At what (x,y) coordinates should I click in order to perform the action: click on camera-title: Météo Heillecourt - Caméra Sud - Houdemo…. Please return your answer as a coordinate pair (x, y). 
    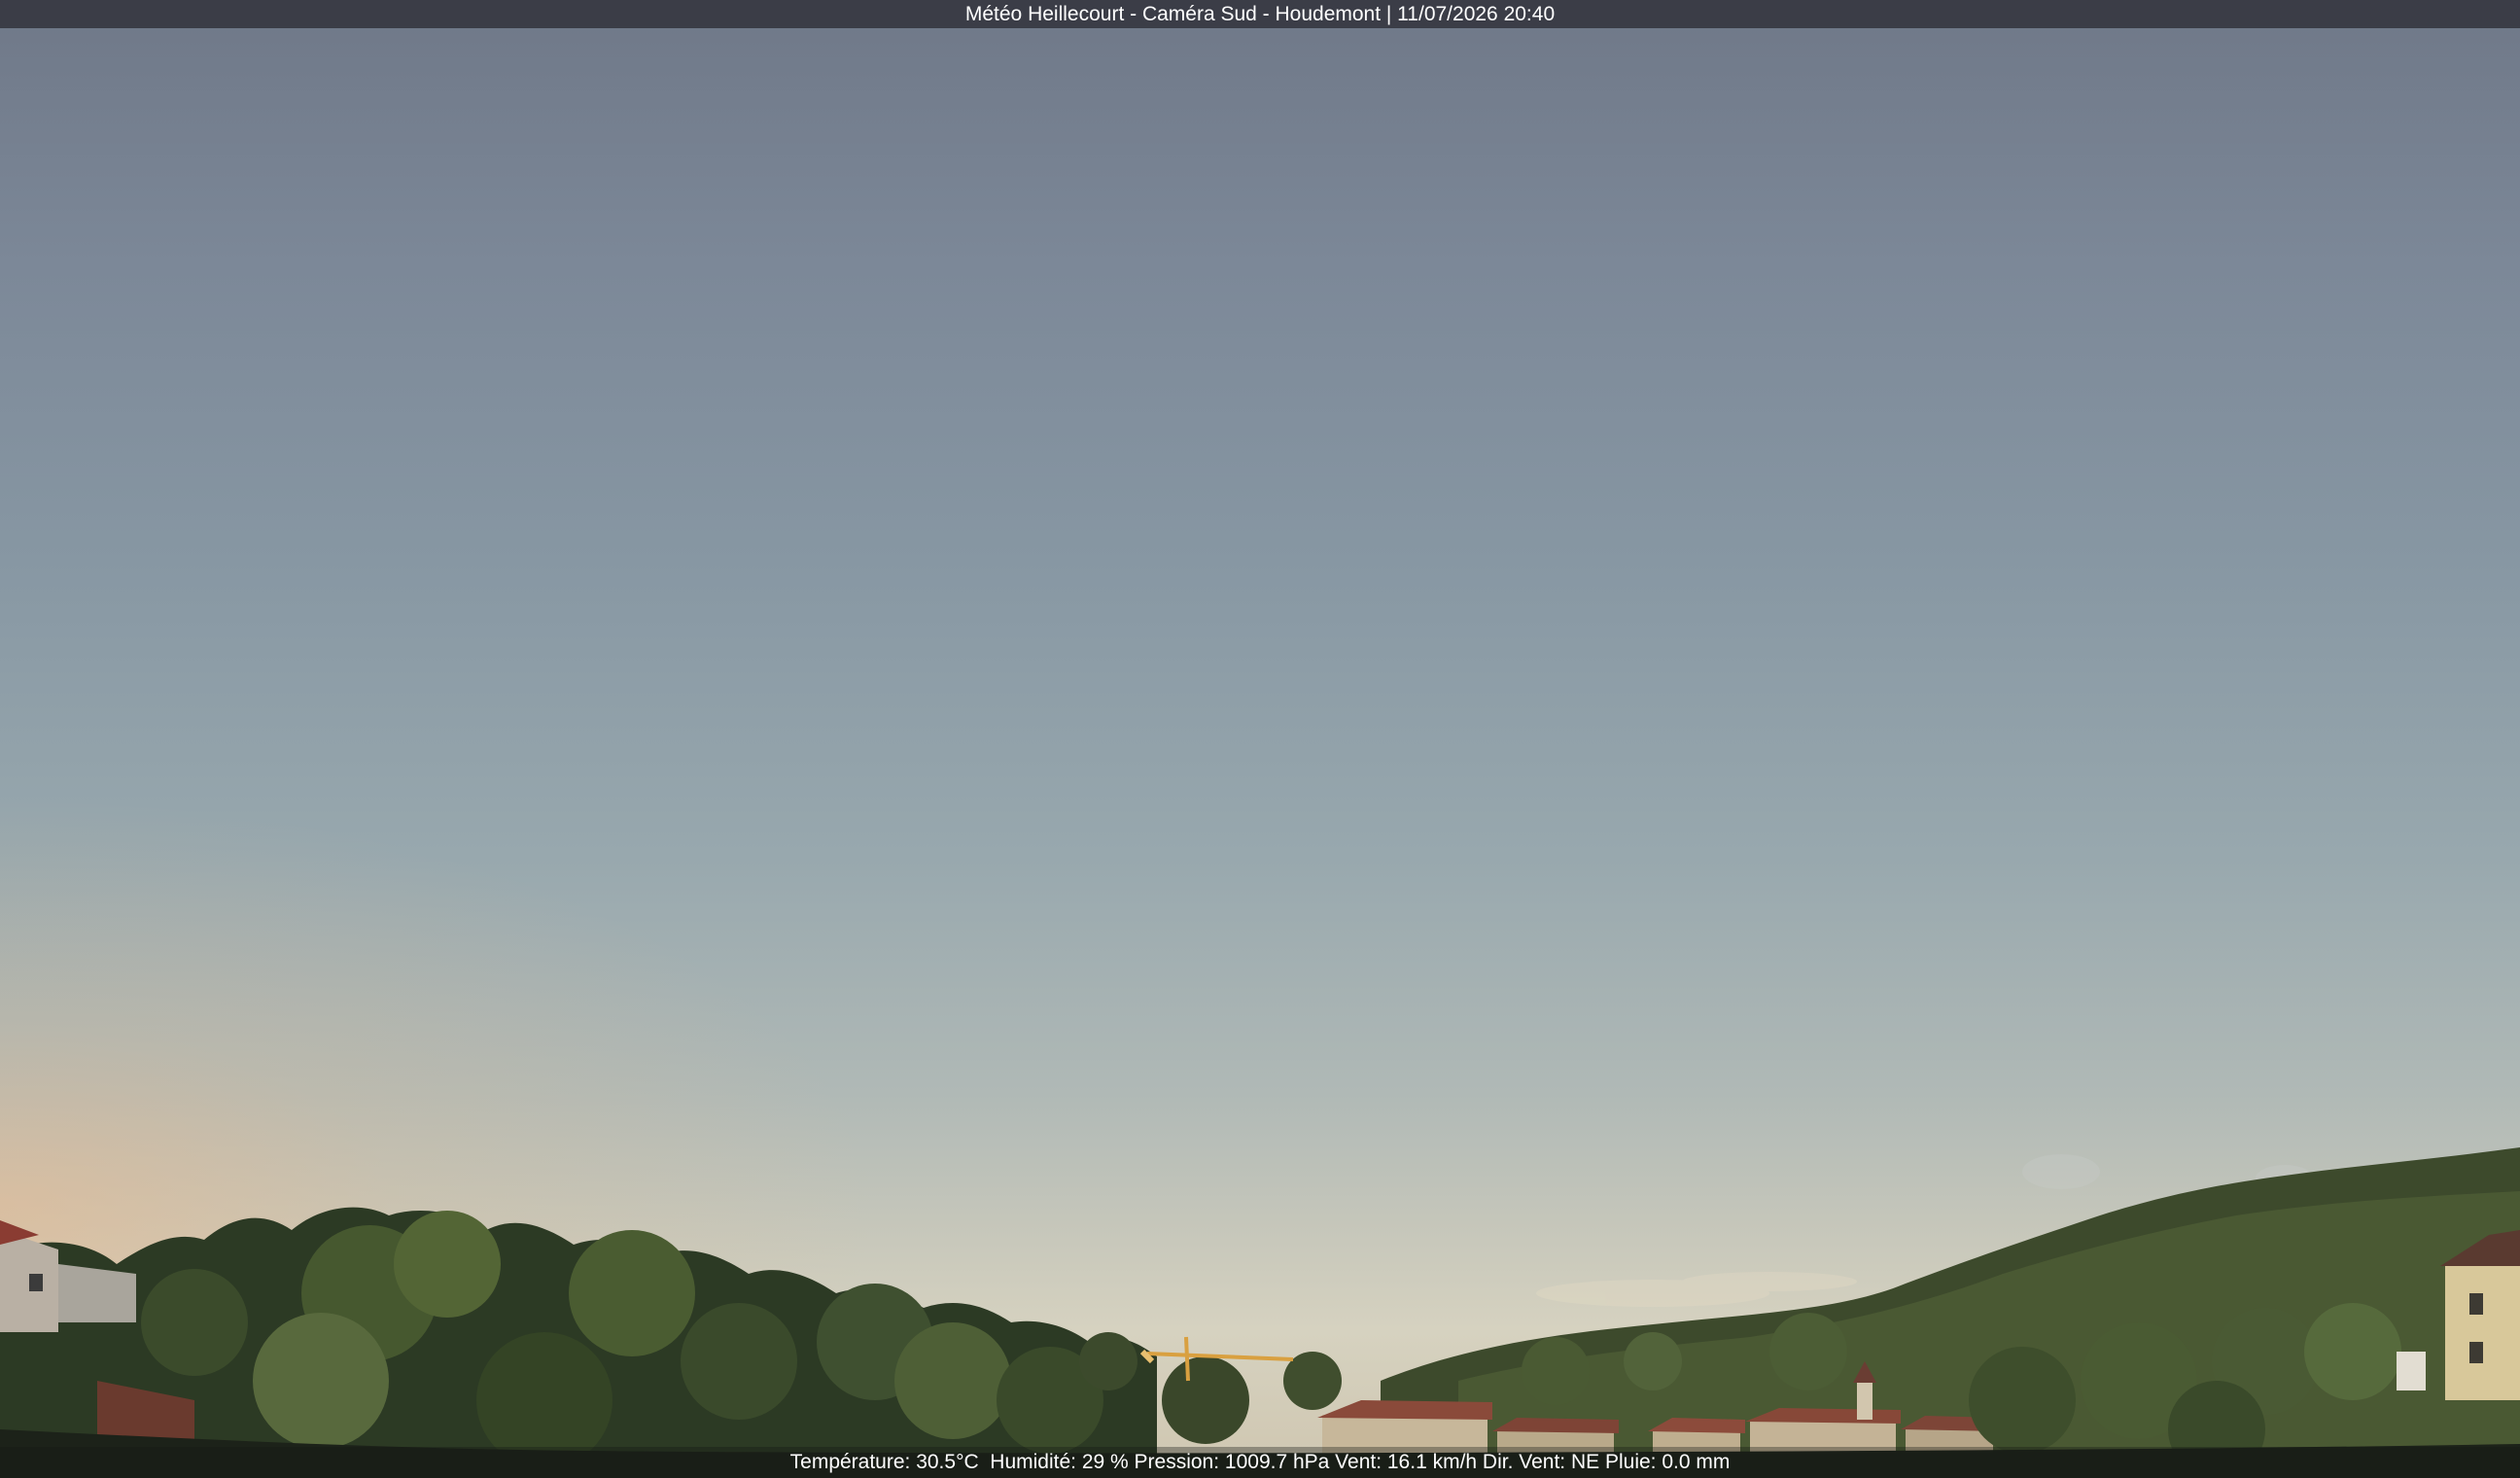
    Looking at the image, I should click on (1260, 13).